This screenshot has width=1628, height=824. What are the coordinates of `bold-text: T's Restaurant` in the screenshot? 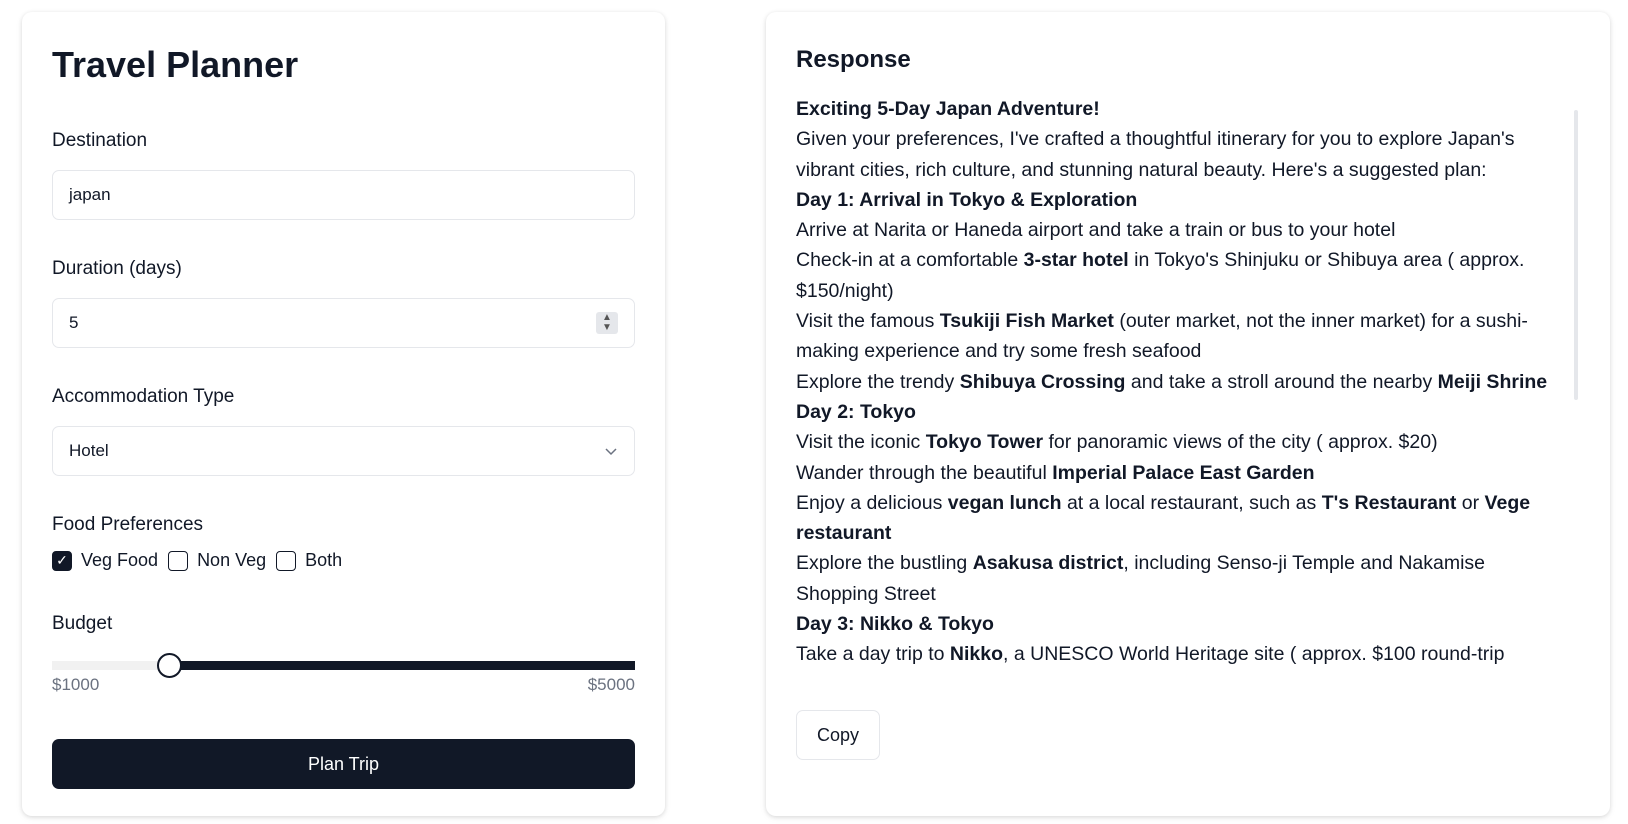 It's located at (1389, 502).